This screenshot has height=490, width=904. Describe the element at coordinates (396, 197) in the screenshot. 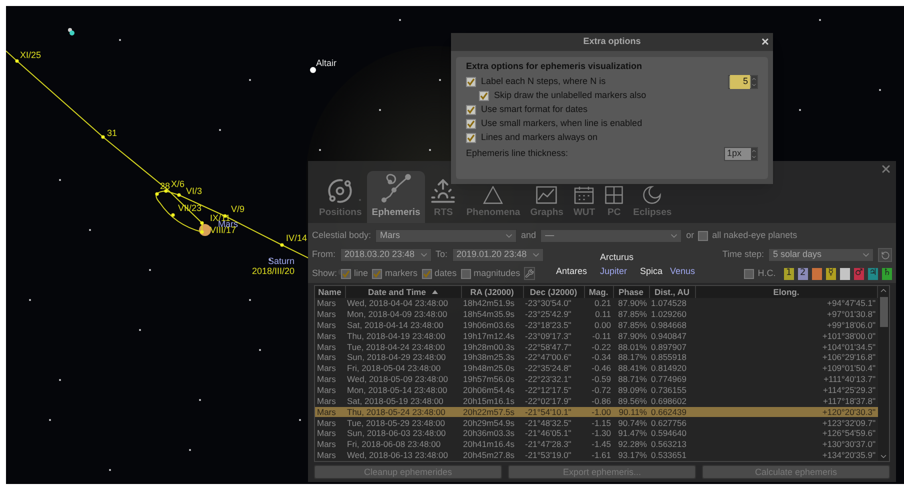

I see `tab: Ephemeris` at that location.